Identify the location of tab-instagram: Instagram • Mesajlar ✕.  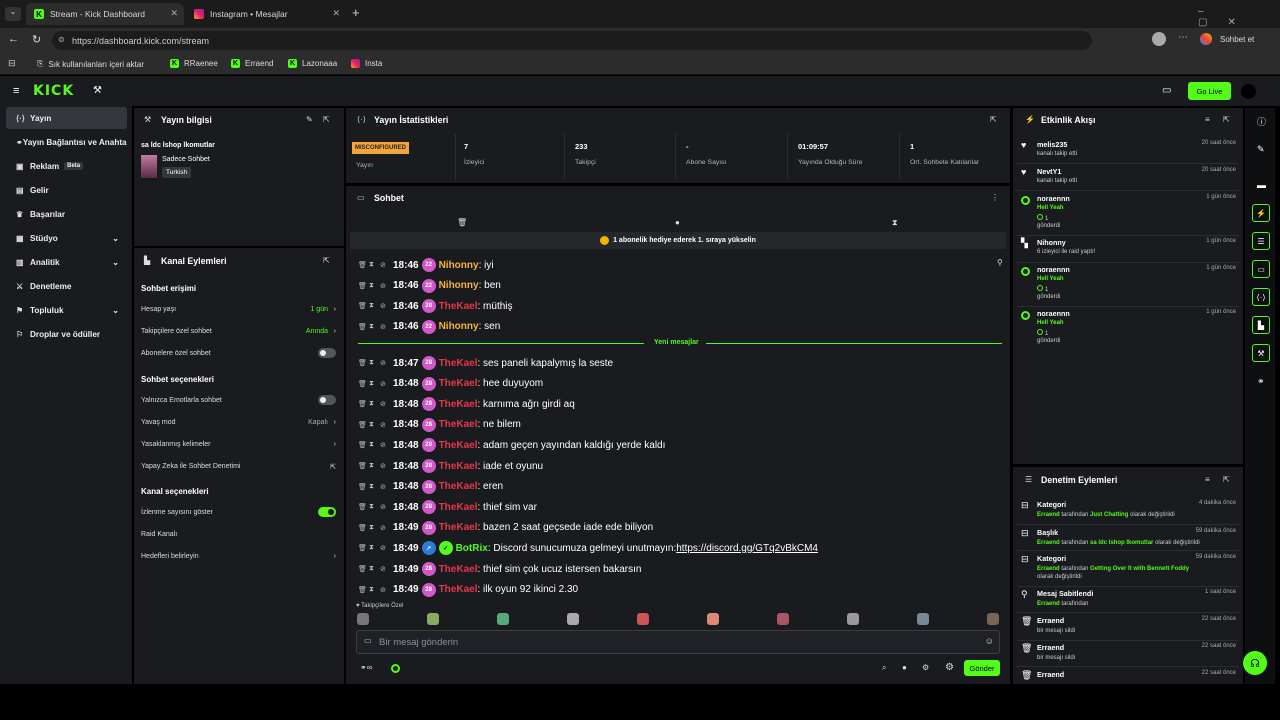
(266, 14).